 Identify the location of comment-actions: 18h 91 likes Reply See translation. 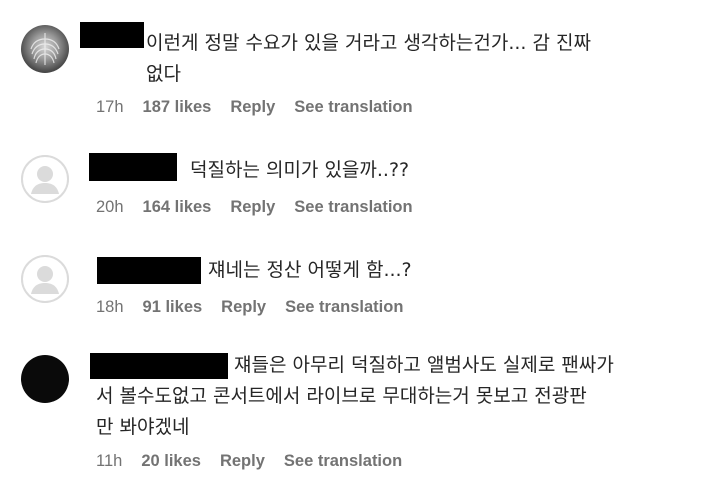
(249, 307).